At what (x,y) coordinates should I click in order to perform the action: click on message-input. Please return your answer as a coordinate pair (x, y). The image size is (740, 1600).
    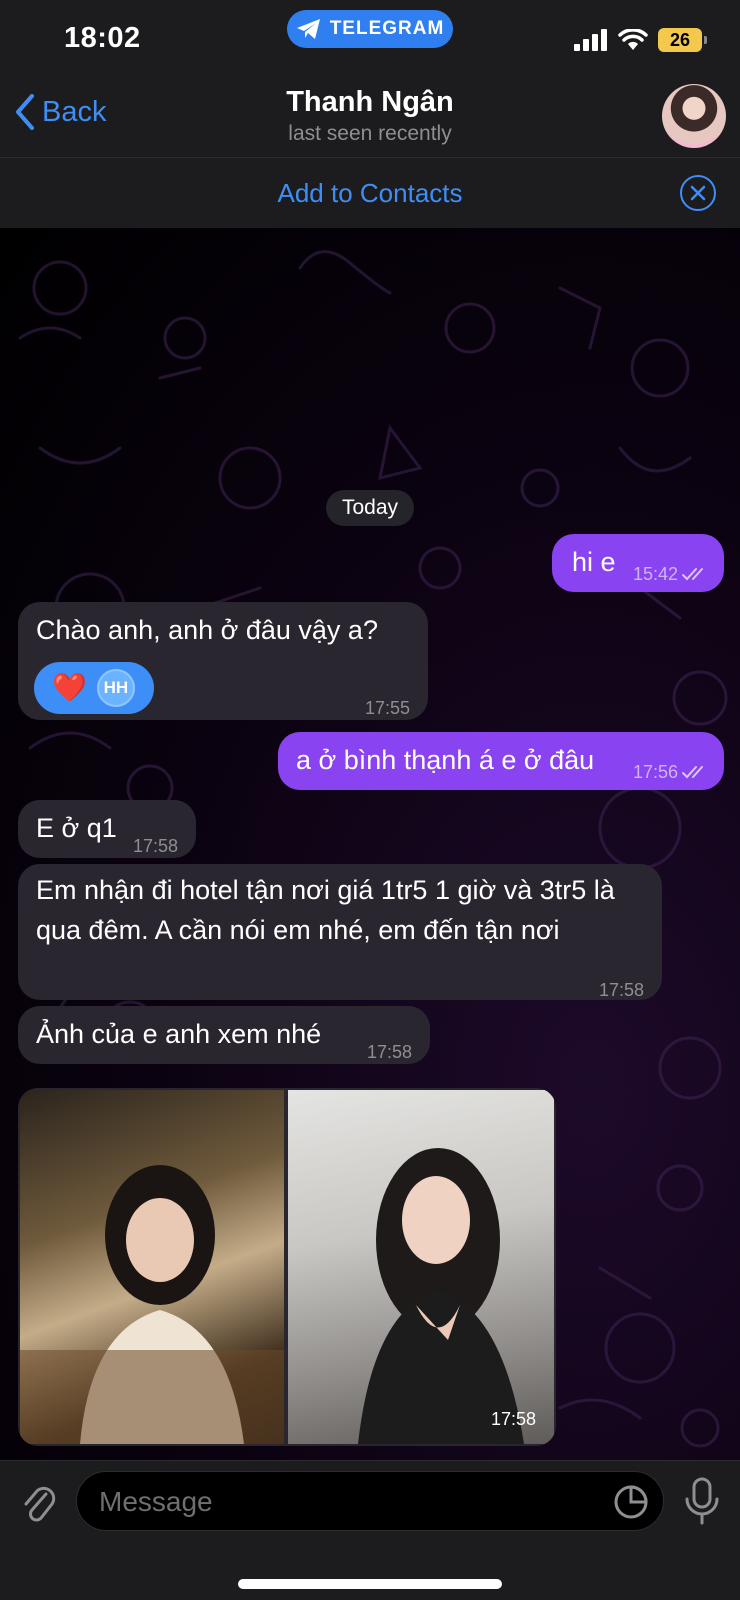
    Looking at the image, I should click on (339, 1502).